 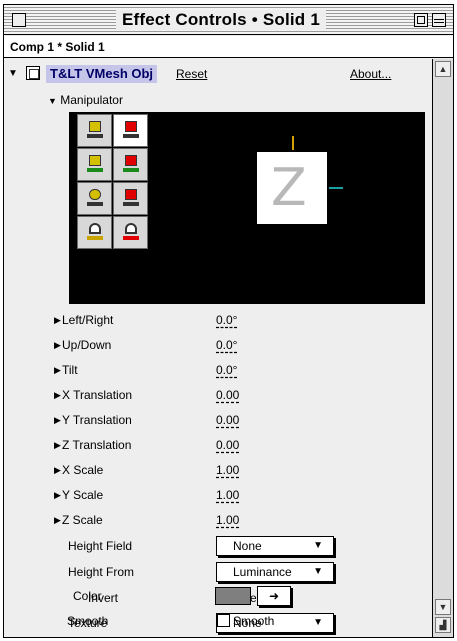 I want to click on manipulator-group: ▼ Manipulator, so click(x=85, y=100).